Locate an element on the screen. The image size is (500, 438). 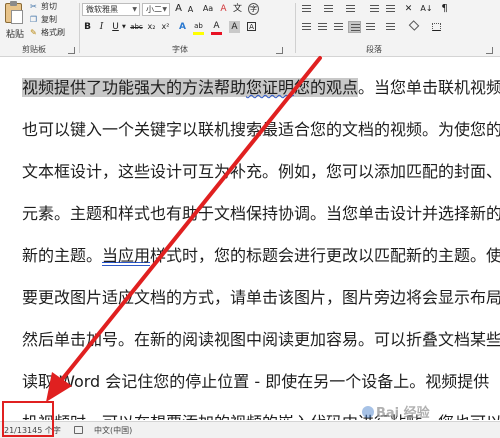
document-line: 新的主题。当应用样式时，您的标题会进行更改以匹配新的主题。使 is located at coordinates (261, 256).